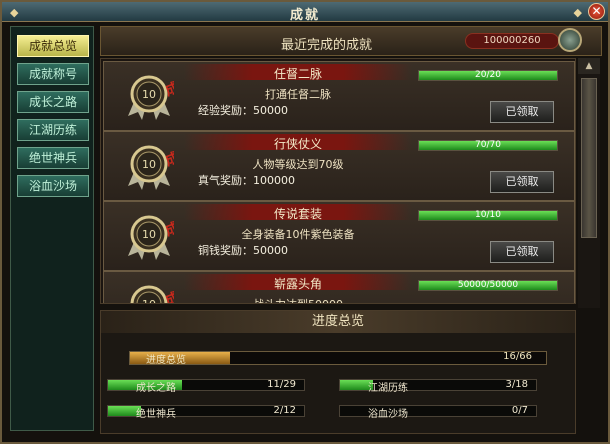 Image resolution: width=610 pixels, height=444 pixels. I want to click on achievement-progress-text: 20/20, so click(488, 75).